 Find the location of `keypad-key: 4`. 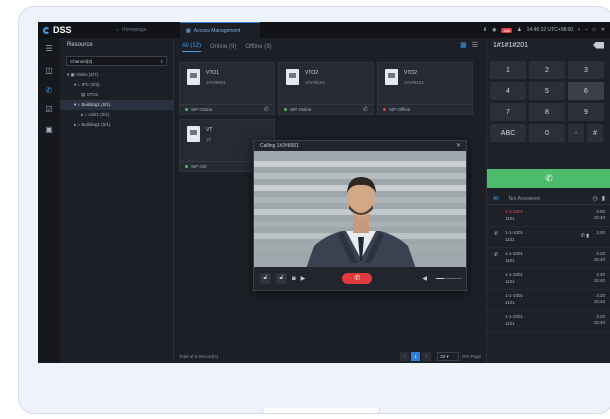

keypad-key: 4 is located at coordinates (508, 91).